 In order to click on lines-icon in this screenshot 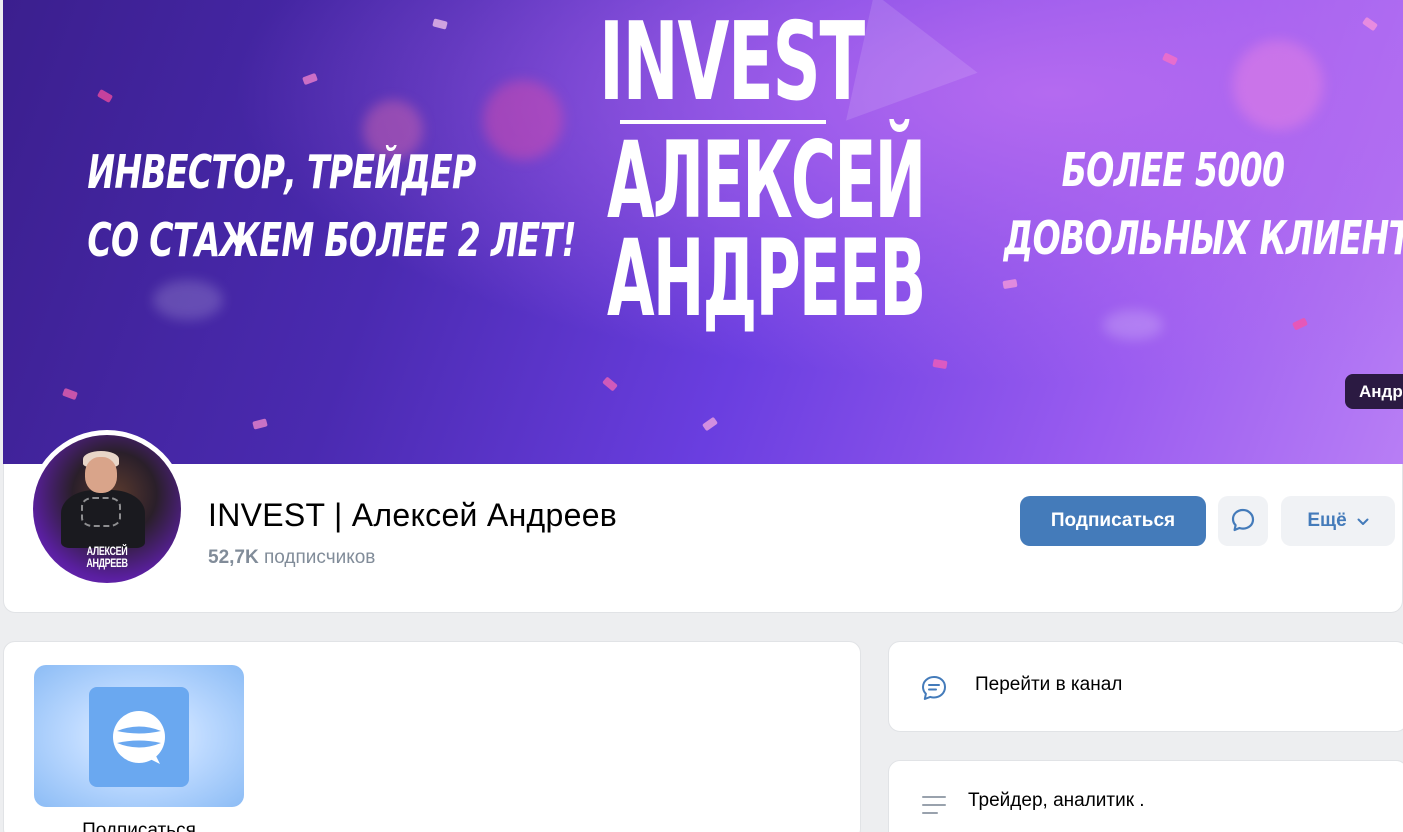, I will do `click(934, 805)`.